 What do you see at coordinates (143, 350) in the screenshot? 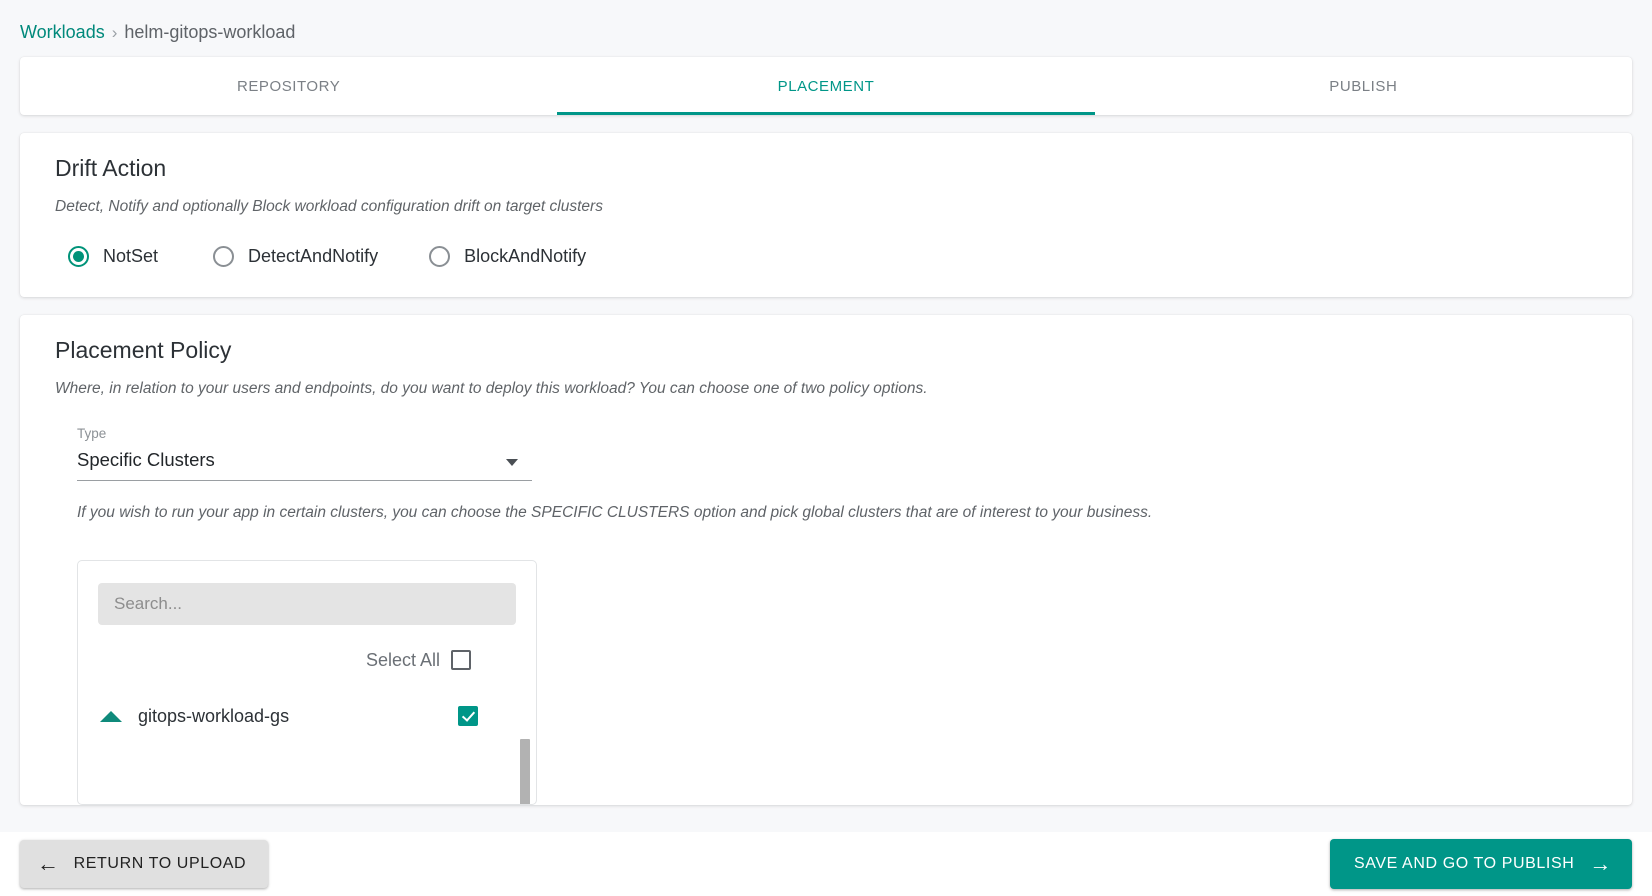
I see `placement-policy-title: Placement Policy` at bounding box center [143, 350].